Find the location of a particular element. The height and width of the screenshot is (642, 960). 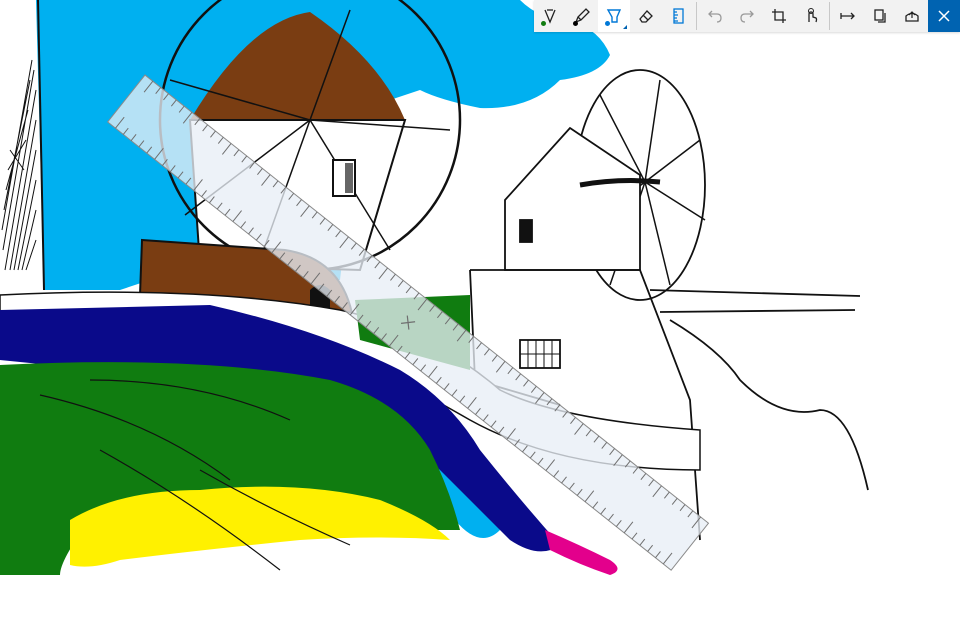

ink-toolbar is located at coordinates (747, 16).